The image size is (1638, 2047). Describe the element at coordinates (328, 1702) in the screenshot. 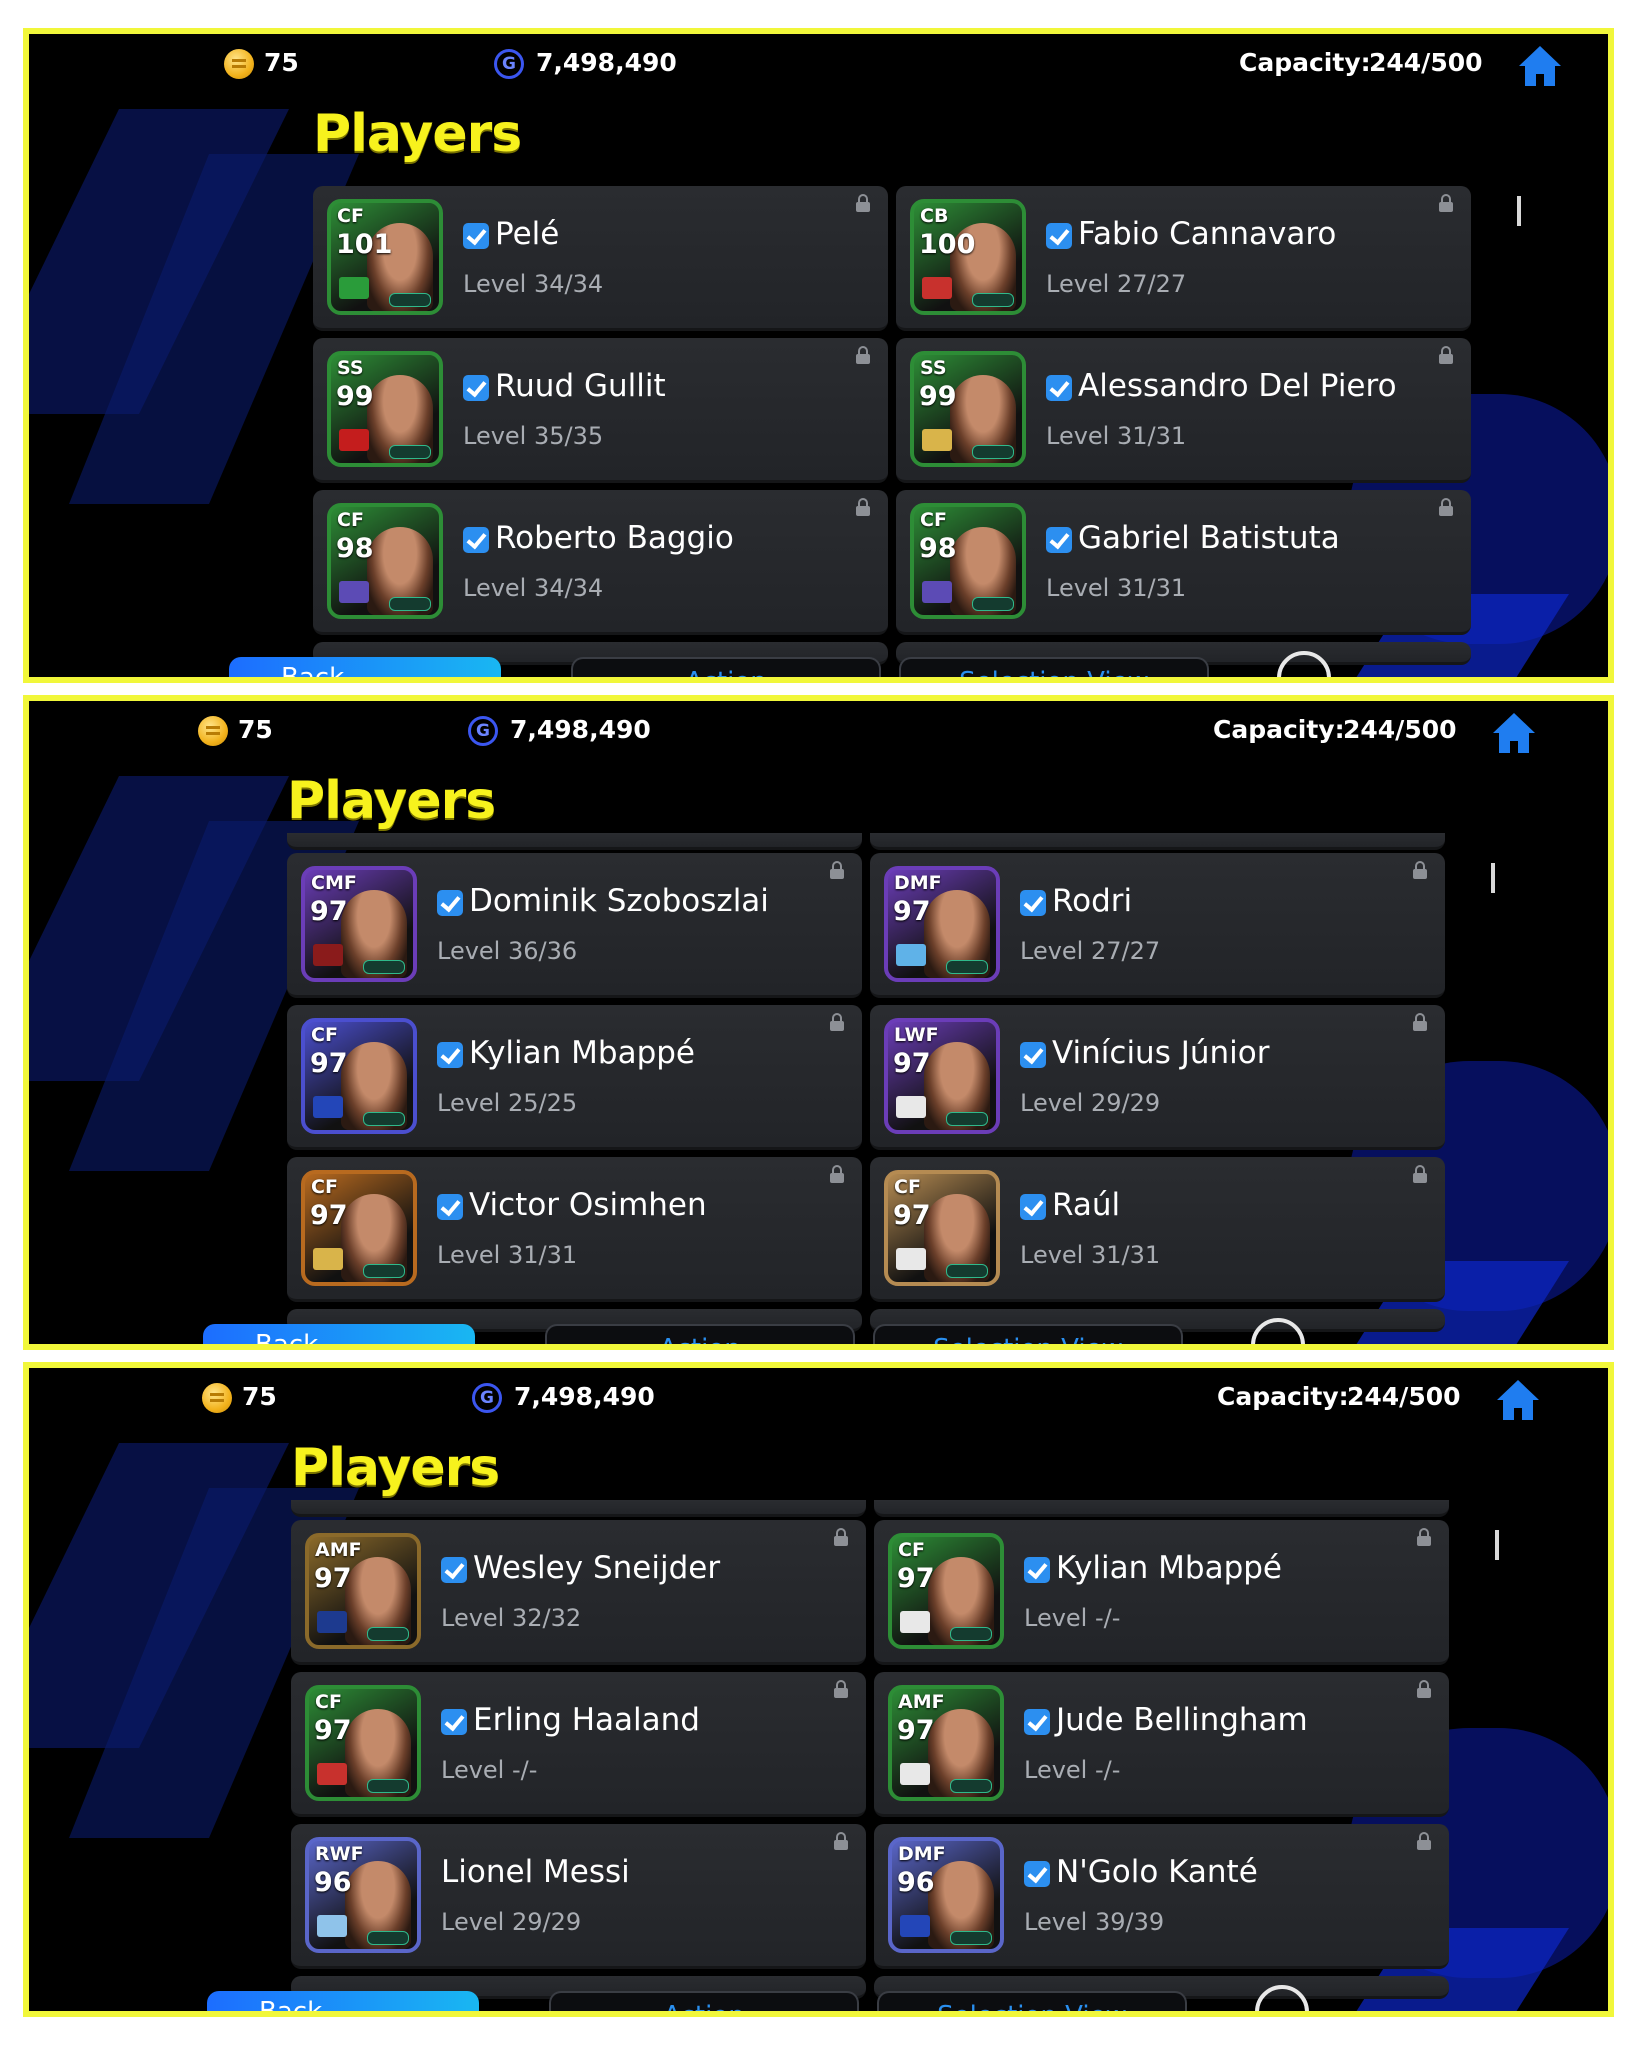

I see `player-position: CF` at that location.